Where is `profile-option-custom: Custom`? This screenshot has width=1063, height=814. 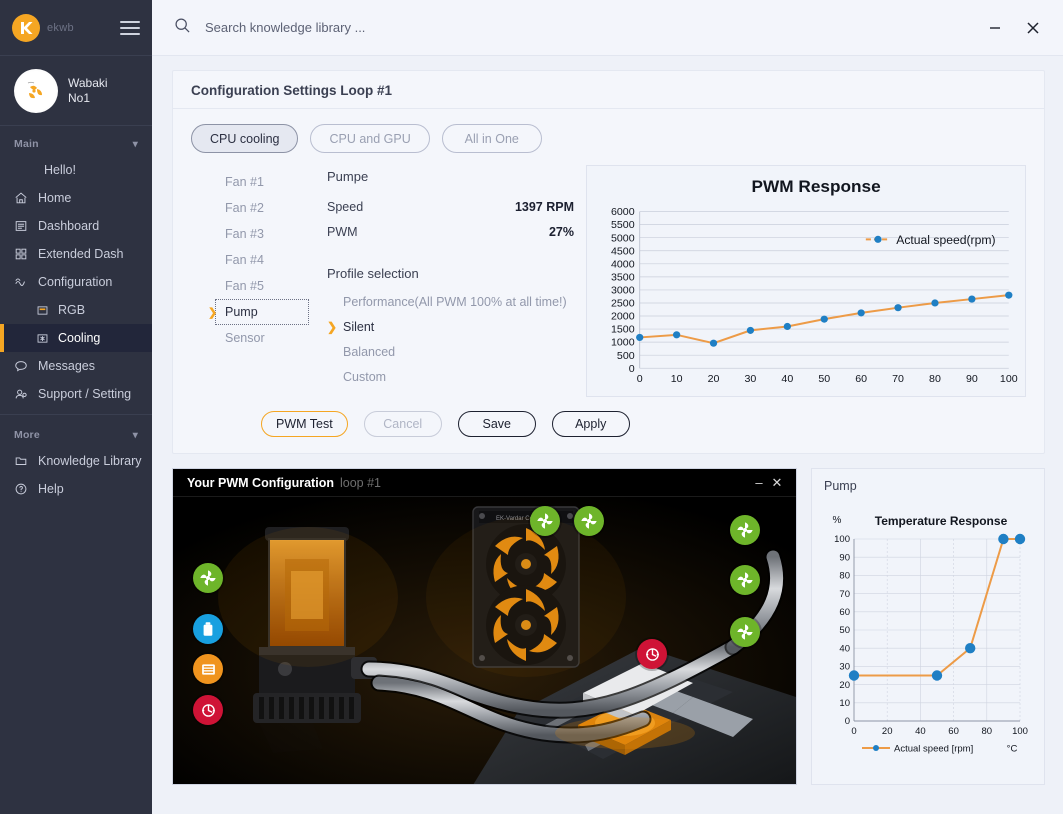 profile-option-custom: Custom is located at coordinates (450, 376).